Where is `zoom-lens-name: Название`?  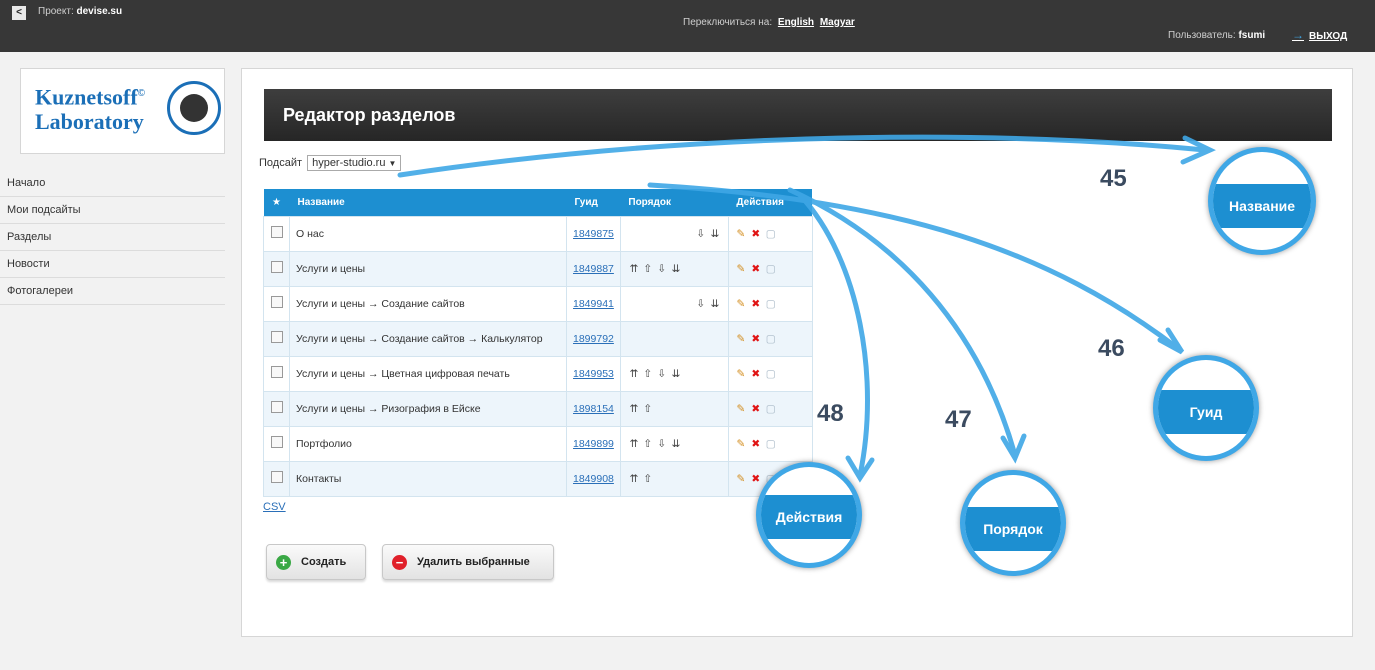 zoom-lens-name: Название is located at coordinates (1262, 201).